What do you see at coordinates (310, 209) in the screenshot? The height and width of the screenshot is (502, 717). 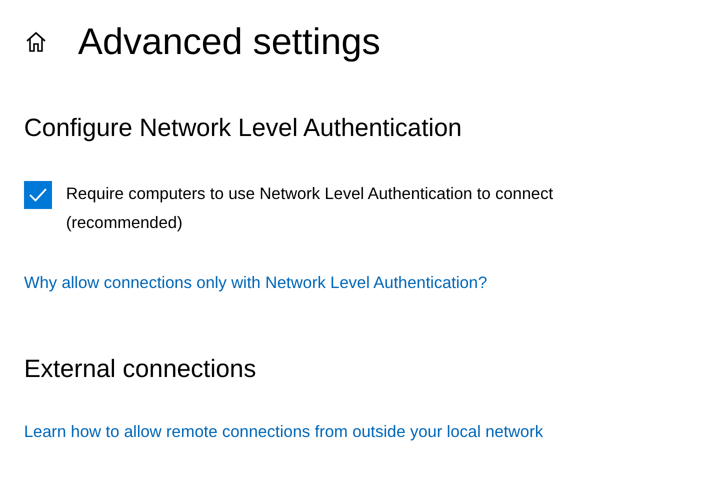 I see `checkbox-label: Require computers to use Network Level Authentication to connect (recommended)` at bounding box center [310, 209].